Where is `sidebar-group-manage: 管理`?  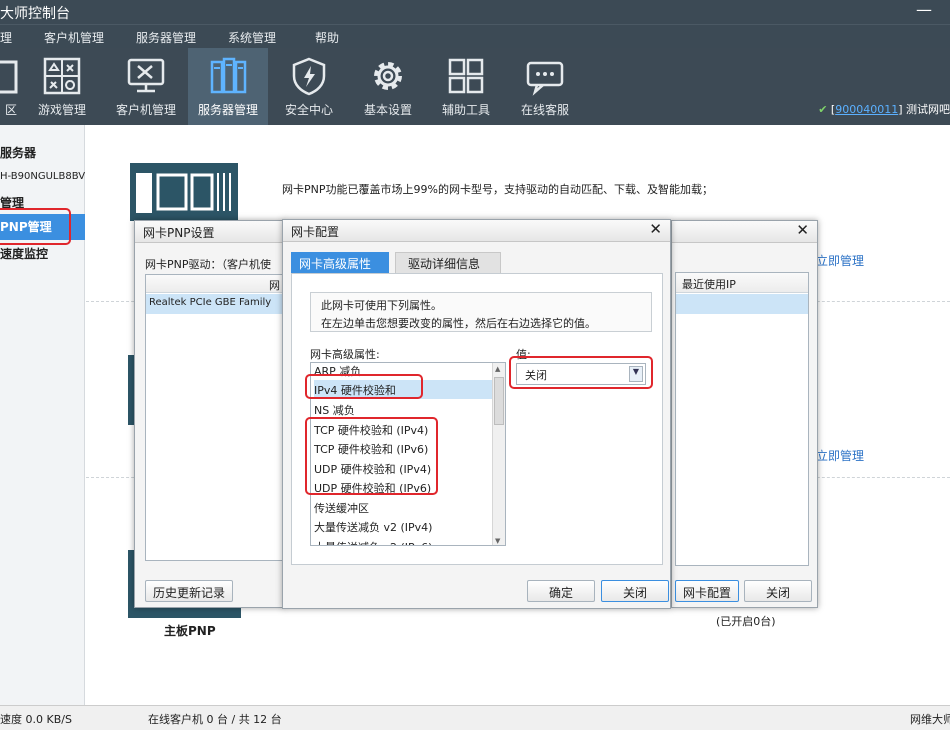 sidebar-group-manage: 管理 is located at coordinates (12, 202).